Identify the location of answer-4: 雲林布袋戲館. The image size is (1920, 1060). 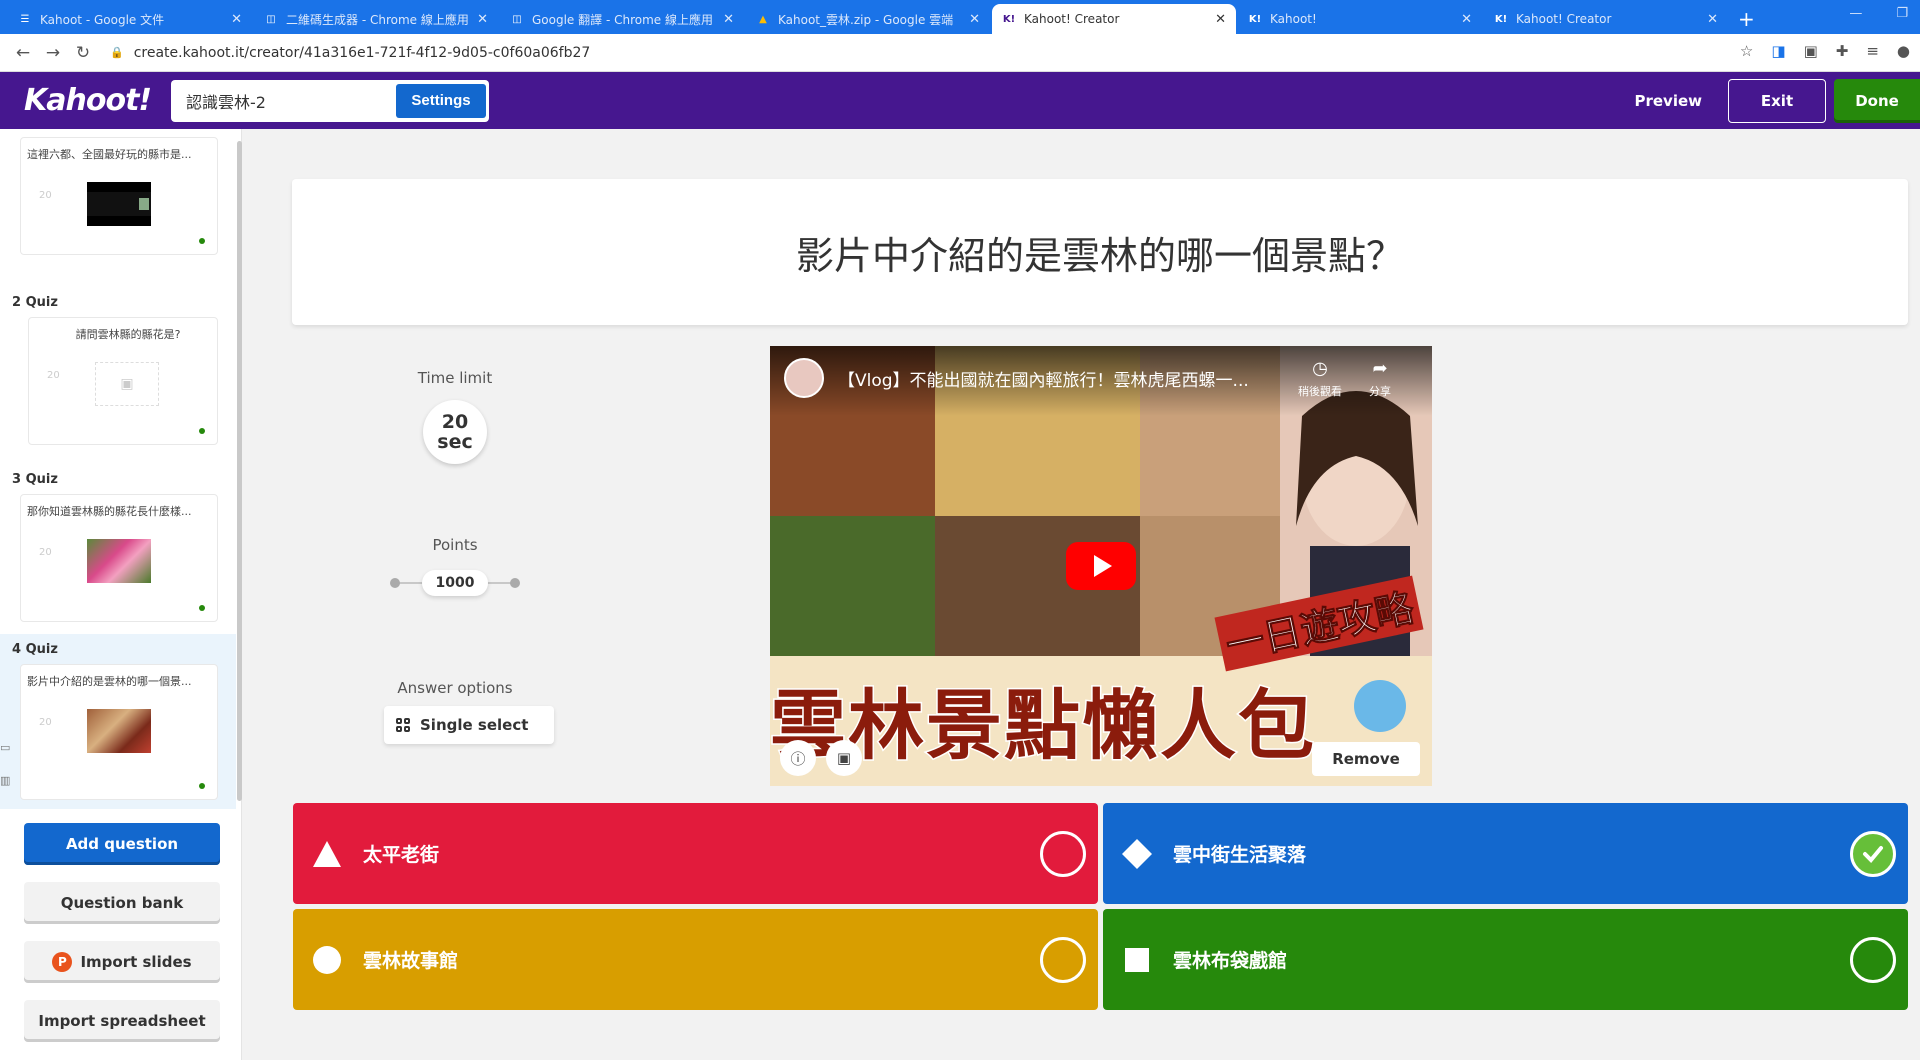
(1505, 959).